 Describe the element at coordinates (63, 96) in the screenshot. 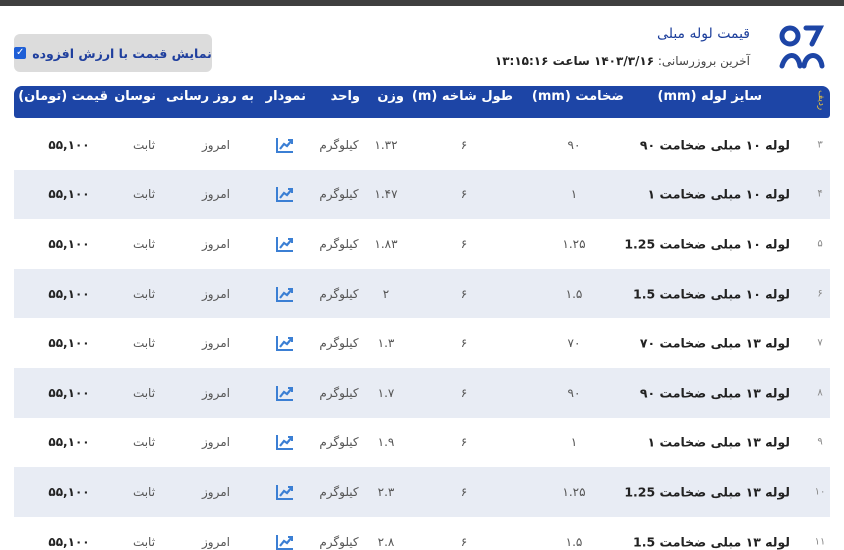

I see `col-price: قیمت (تومان)` at that location.